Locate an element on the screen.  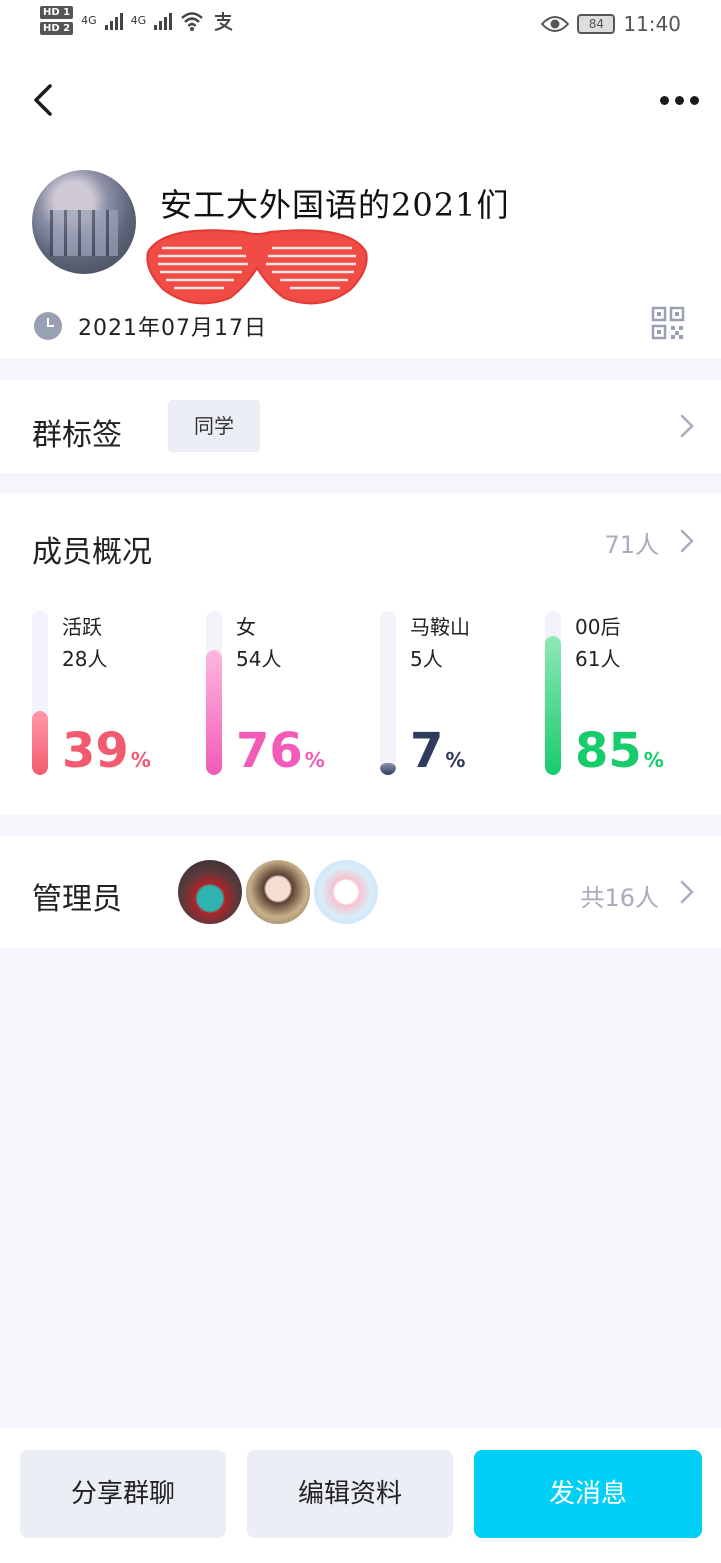
redaction-sunglasses is located at coordinates (257, 267).